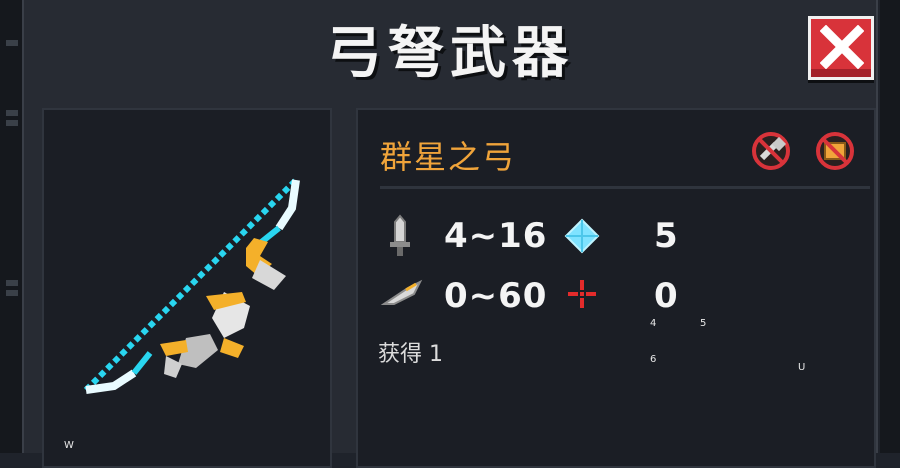 The image size is (900, 468). I want to click on star-bow-icon, so click(191, 285).